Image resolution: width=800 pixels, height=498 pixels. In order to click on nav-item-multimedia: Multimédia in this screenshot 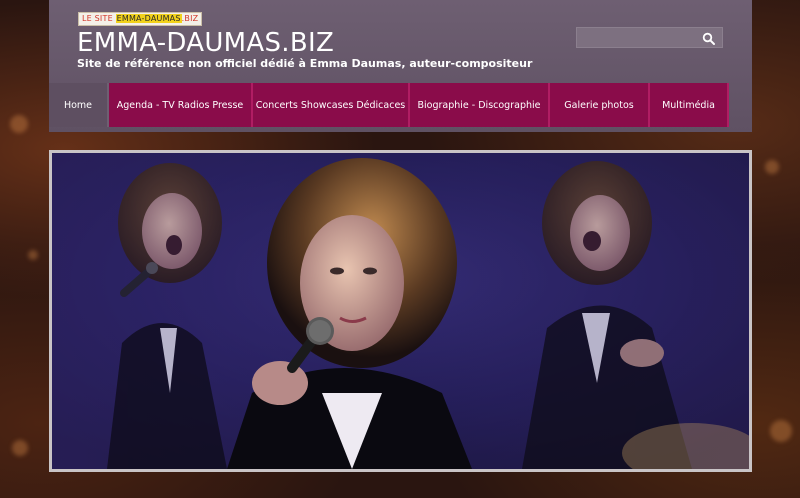, I will do `click(689, 105)`.